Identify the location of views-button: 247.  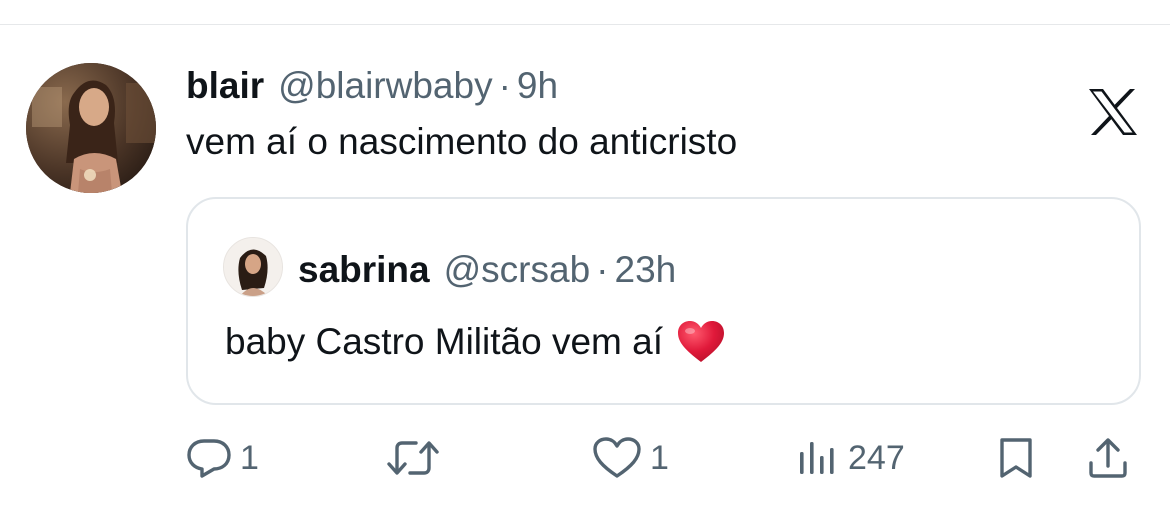
(850, 458).